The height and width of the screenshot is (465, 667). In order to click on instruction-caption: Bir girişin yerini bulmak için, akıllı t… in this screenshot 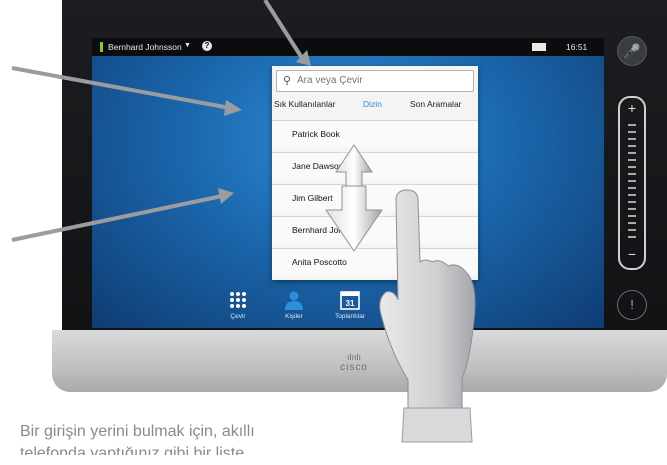, I will do `click(210, 438)`.